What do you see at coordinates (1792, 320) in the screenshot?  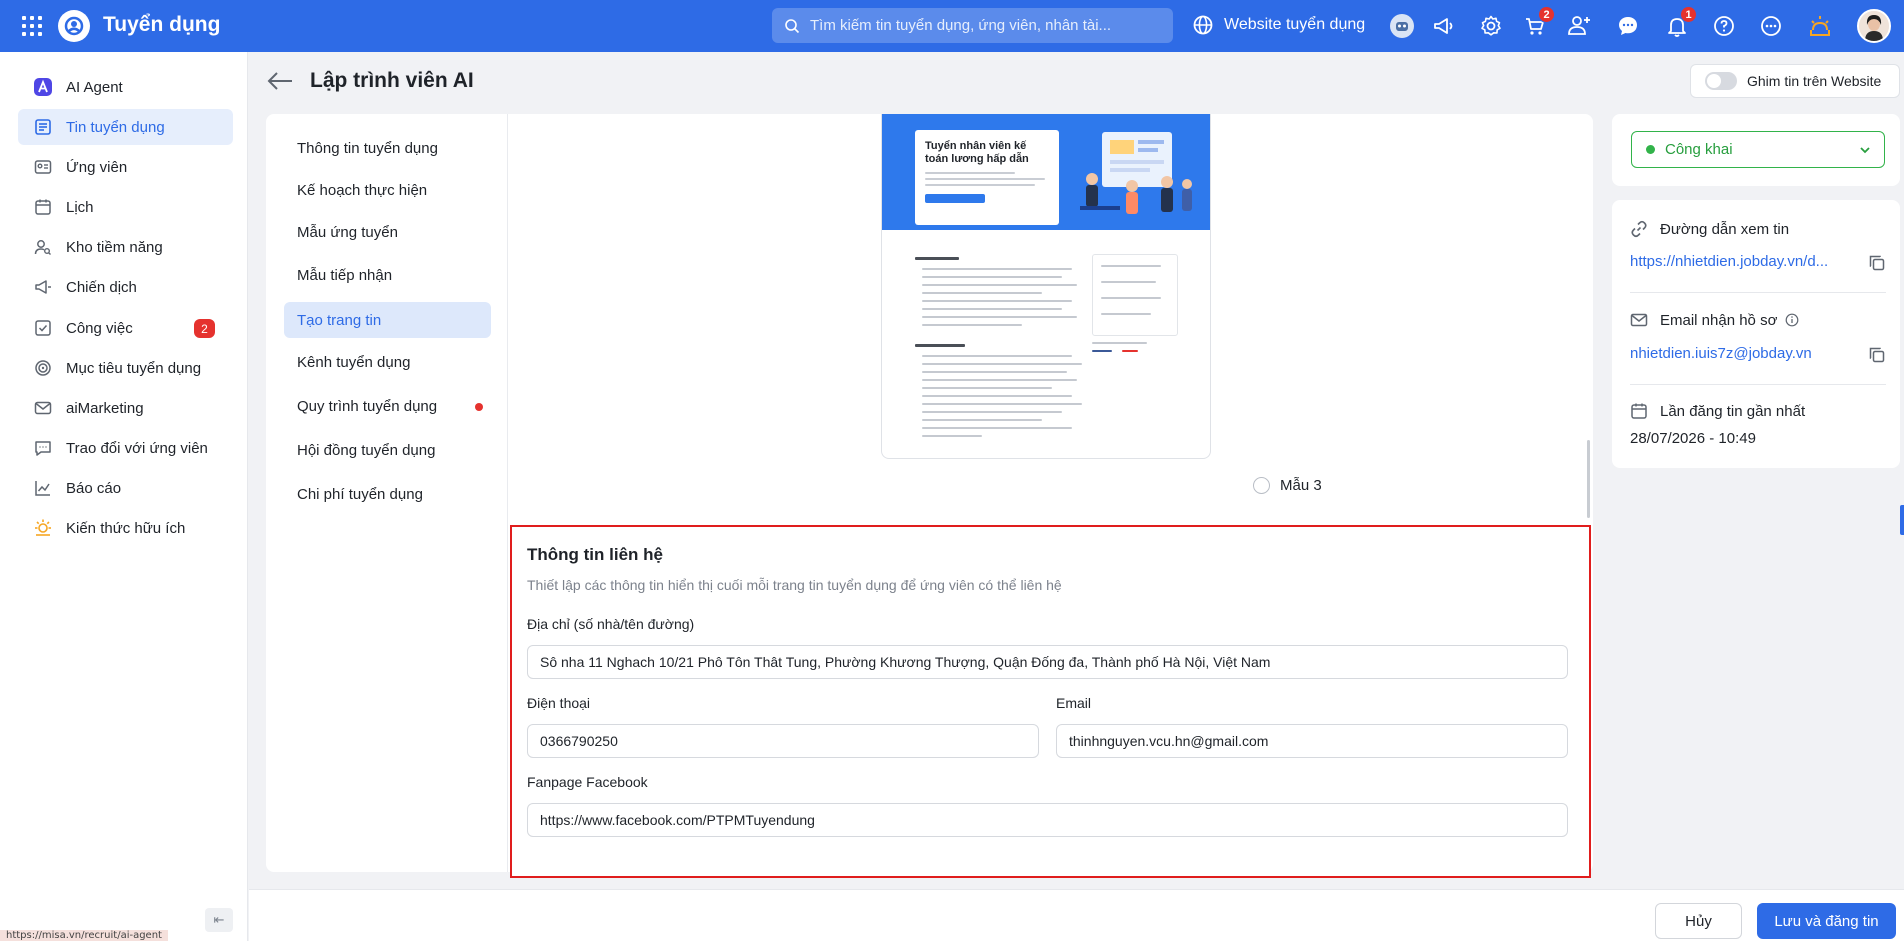 I see `info-icon` at bounding box center [1792, 320].